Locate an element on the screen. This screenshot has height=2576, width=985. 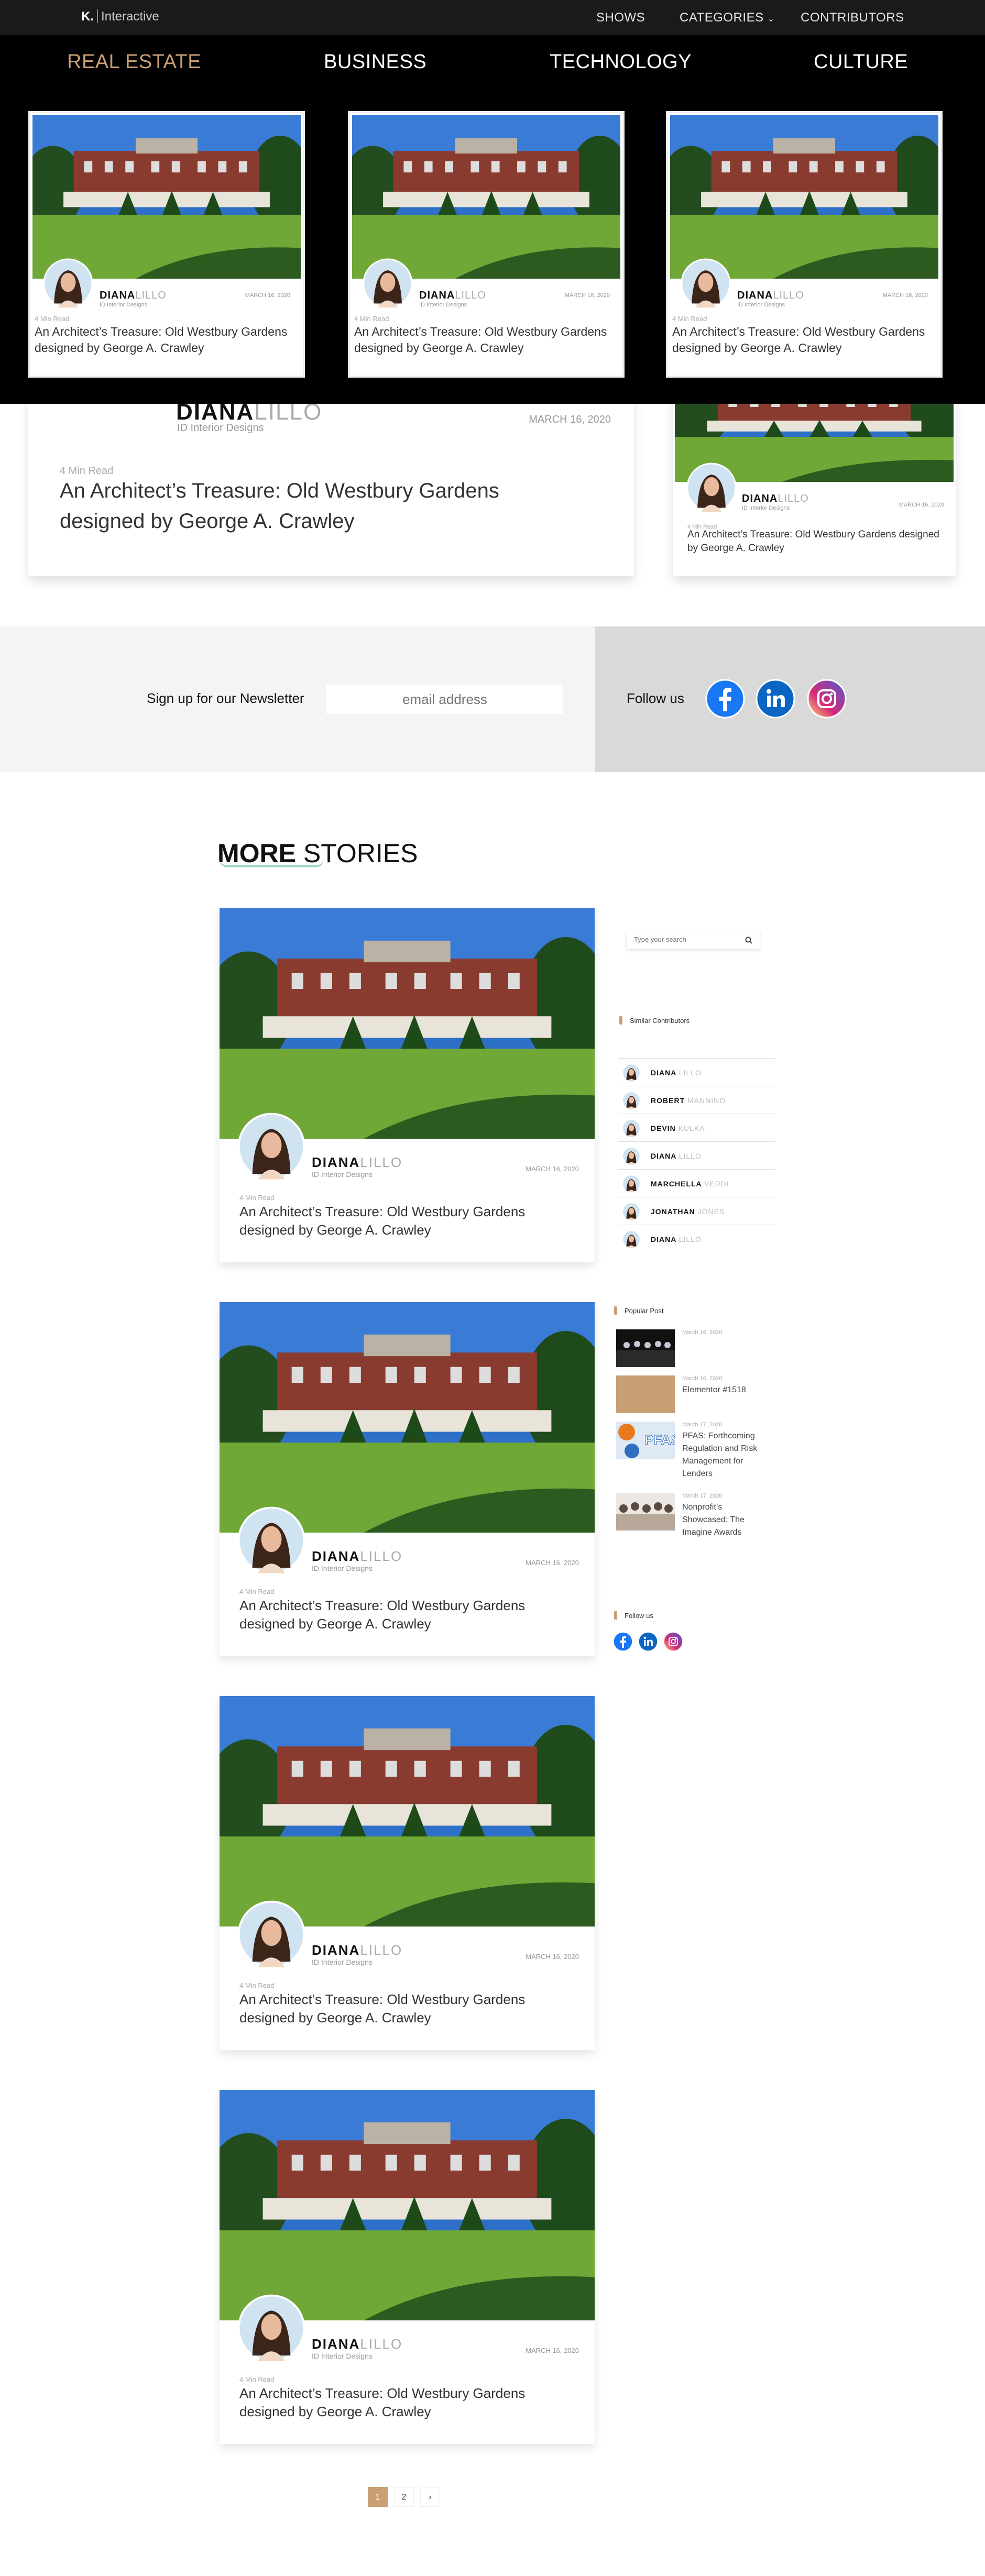
contributor-item: DEVIN KULKA is located at coordinates (696, 1127).